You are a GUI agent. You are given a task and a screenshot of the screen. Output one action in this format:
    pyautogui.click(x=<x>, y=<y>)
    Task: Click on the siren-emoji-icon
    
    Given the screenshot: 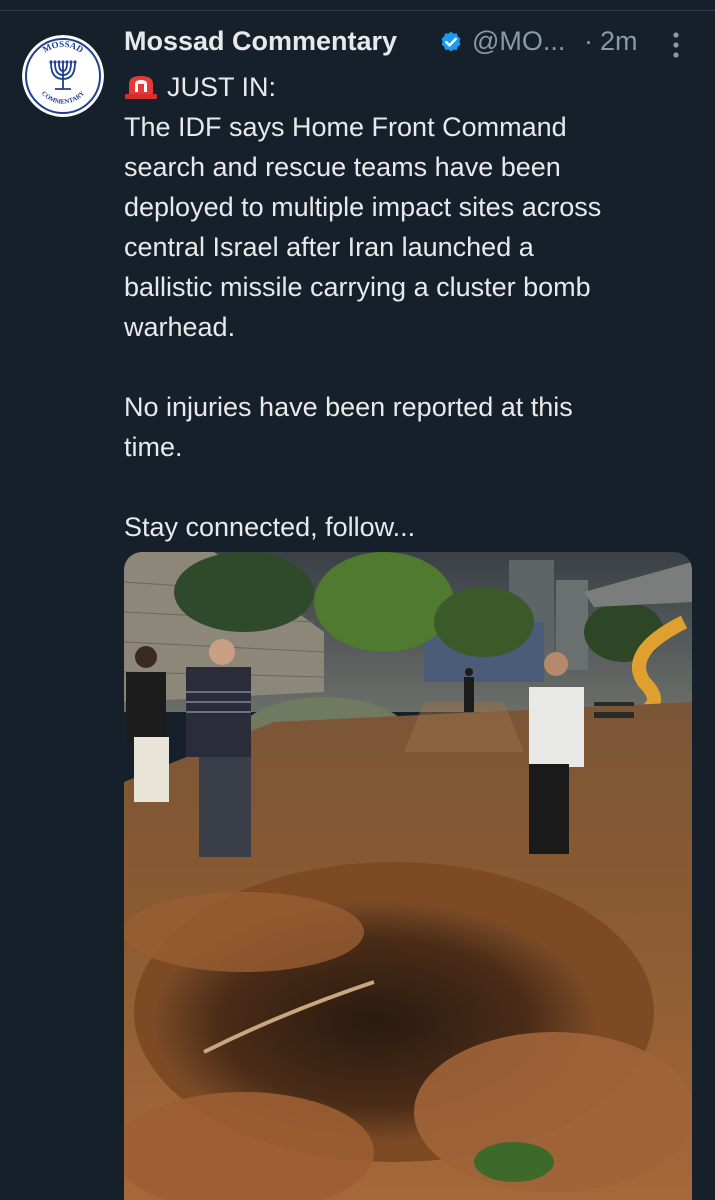 What is the action you would take?
    pyautogui.click(x=141, y=87)
    